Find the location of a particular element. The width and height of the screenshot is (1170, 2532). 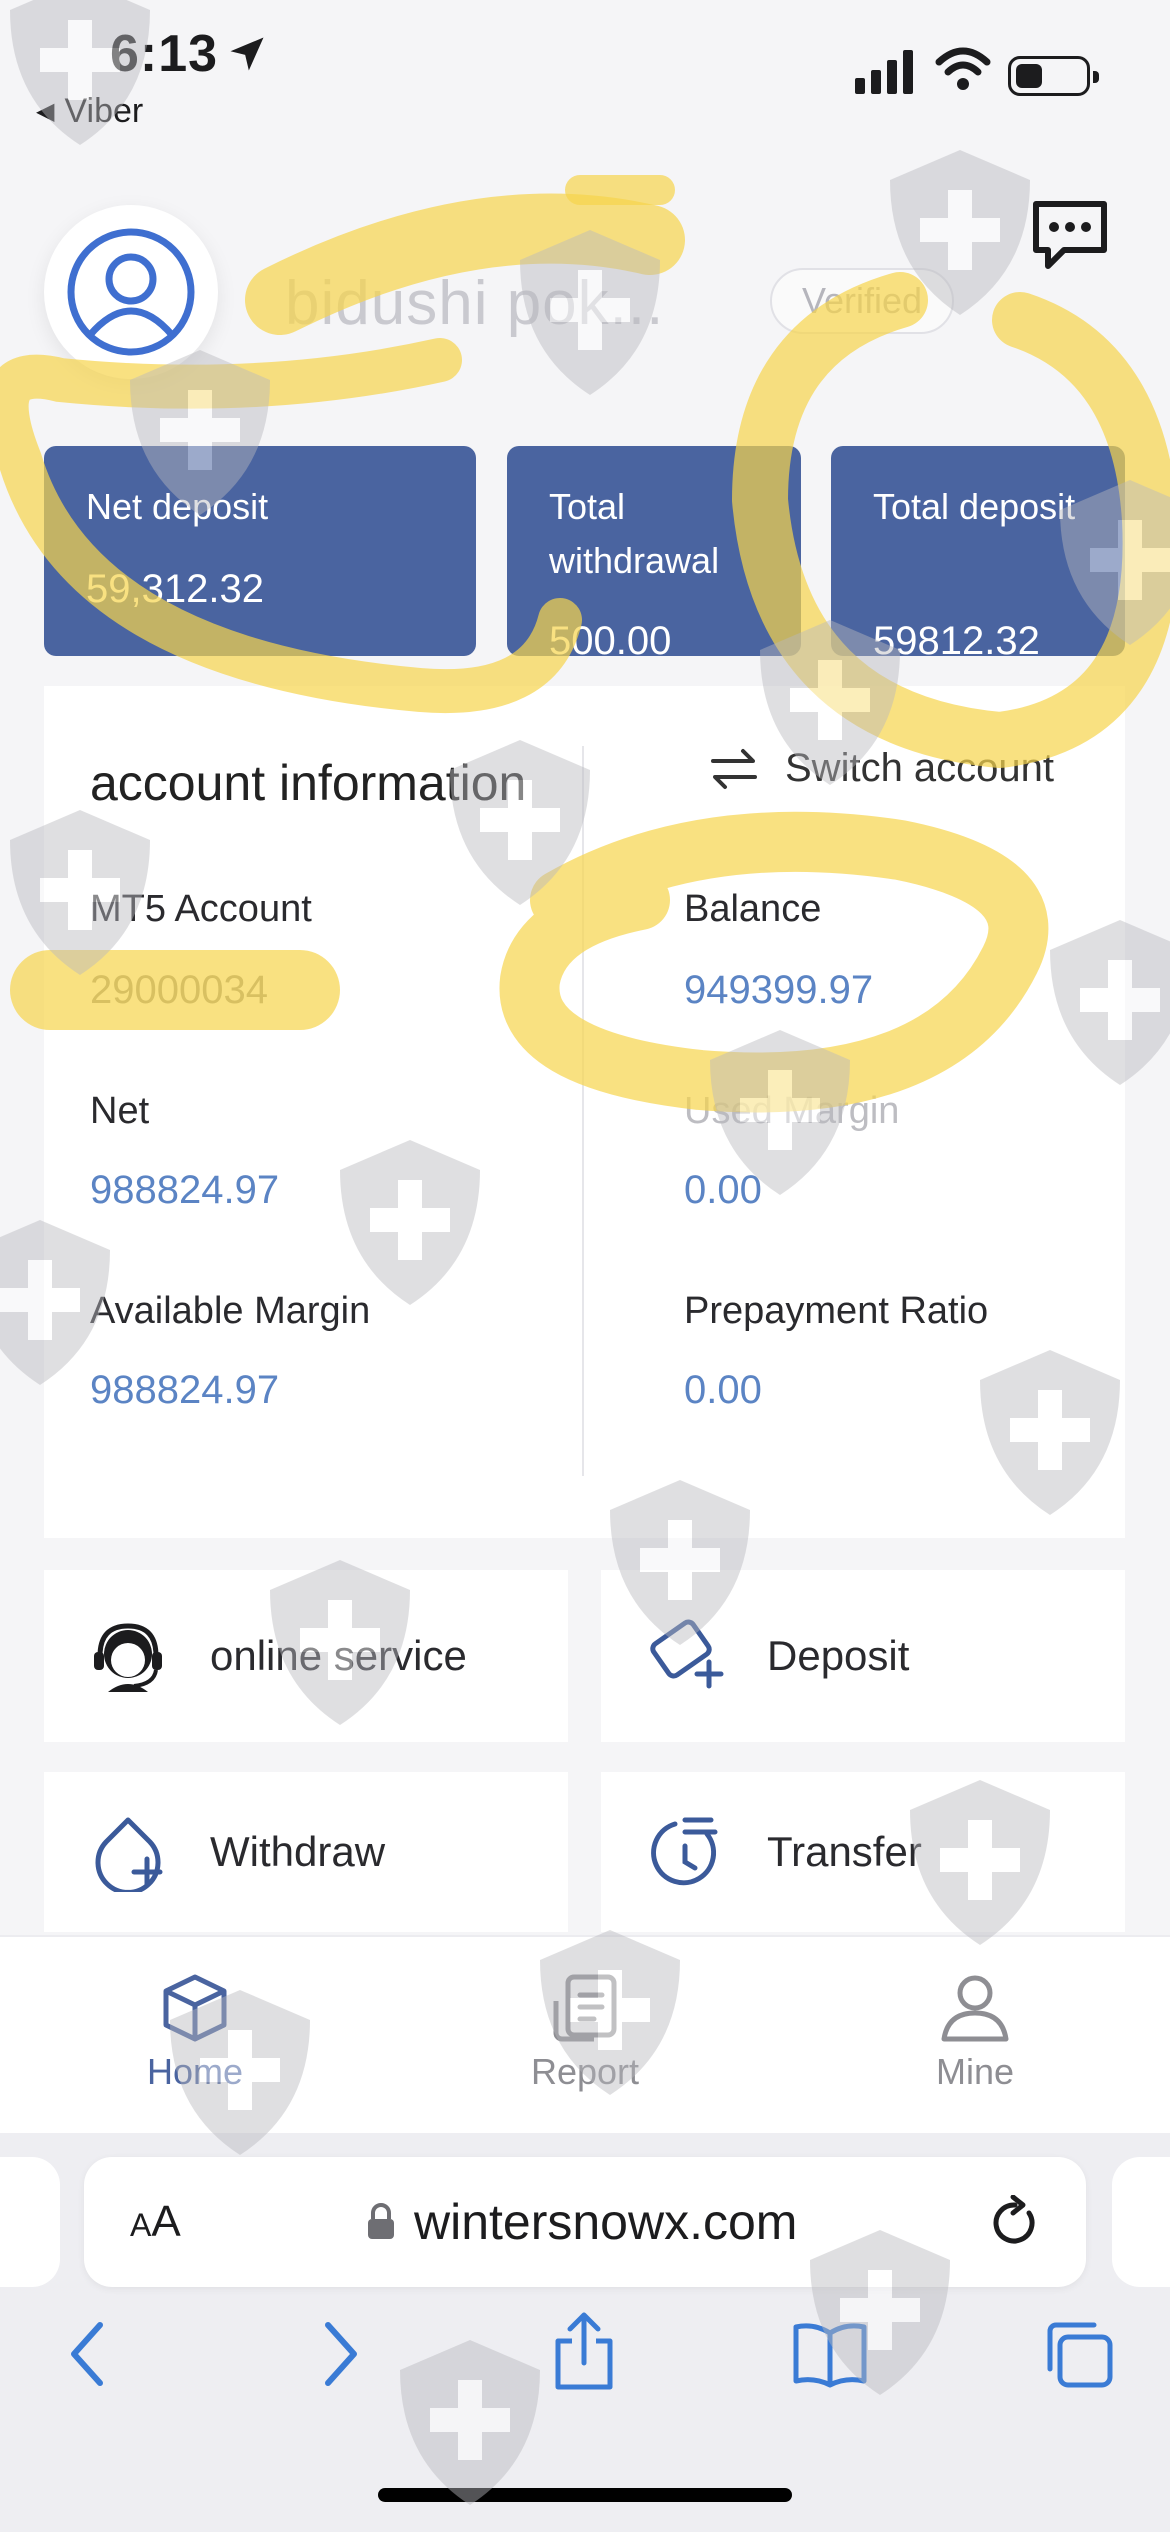

column-divider is located at coordinates (583, 1111).